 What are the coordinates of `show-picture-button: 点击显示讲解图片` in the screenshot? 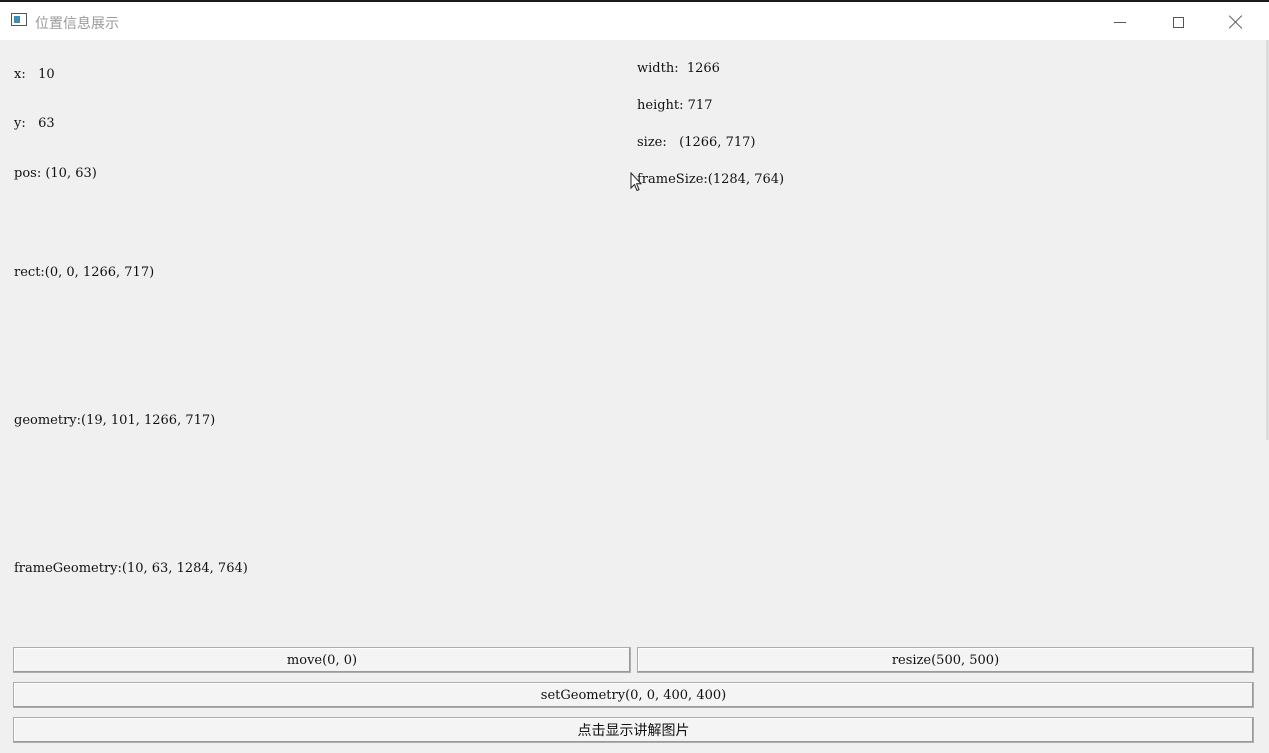 It's located at (633, 730).